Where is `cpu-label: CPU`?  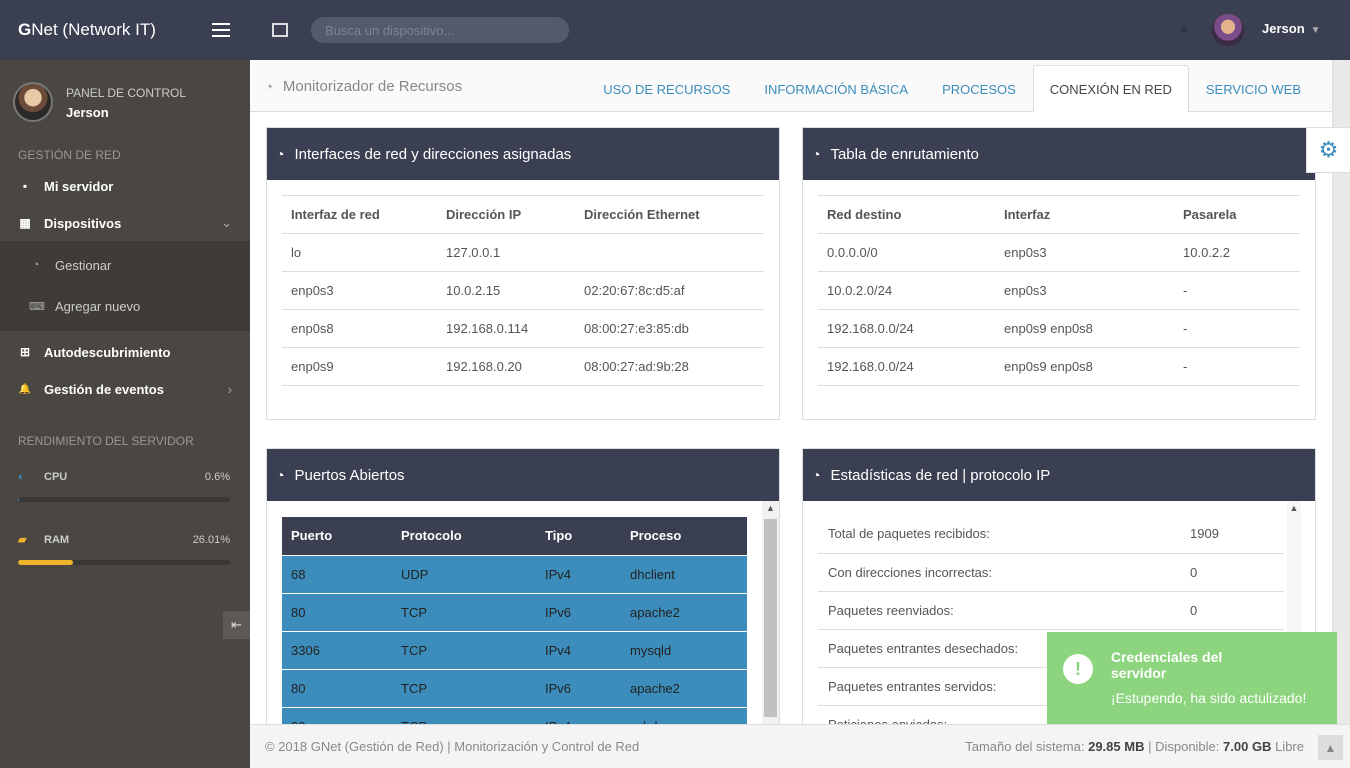 cpu-label: CPU is located at coordinates (56, 477).